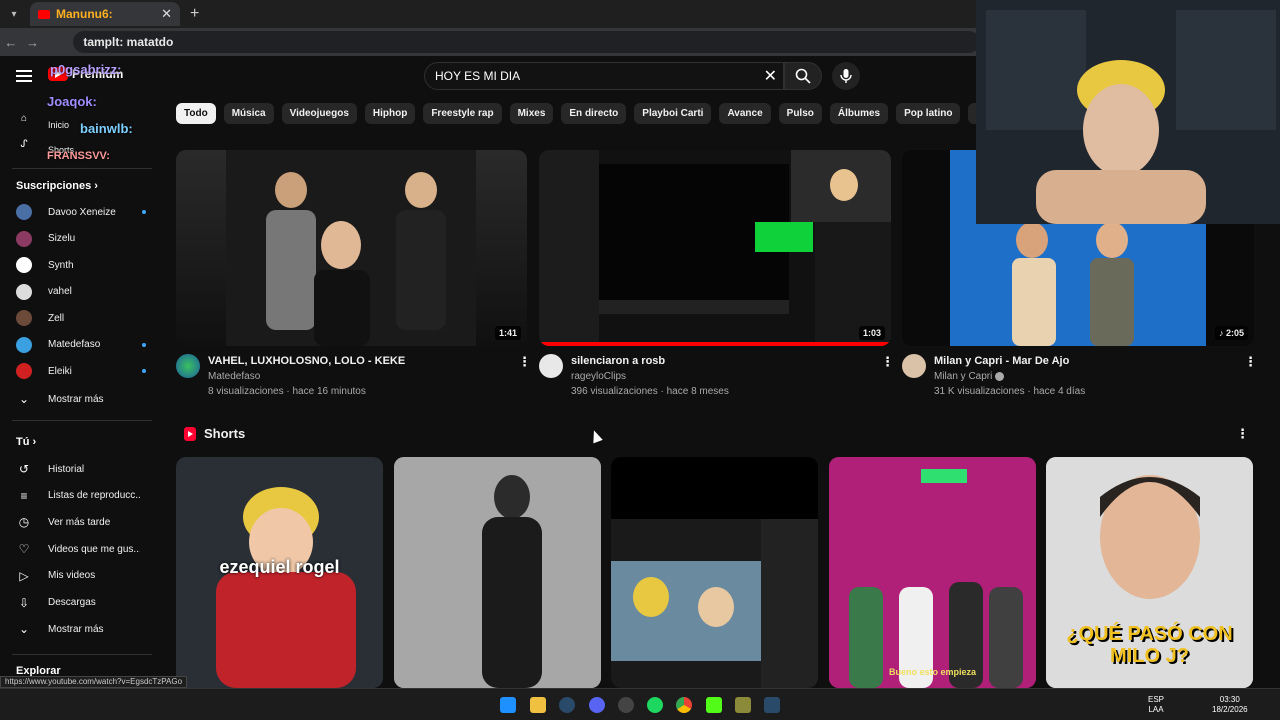  I want to click on home-icon: ⌂, so click(24, 118).